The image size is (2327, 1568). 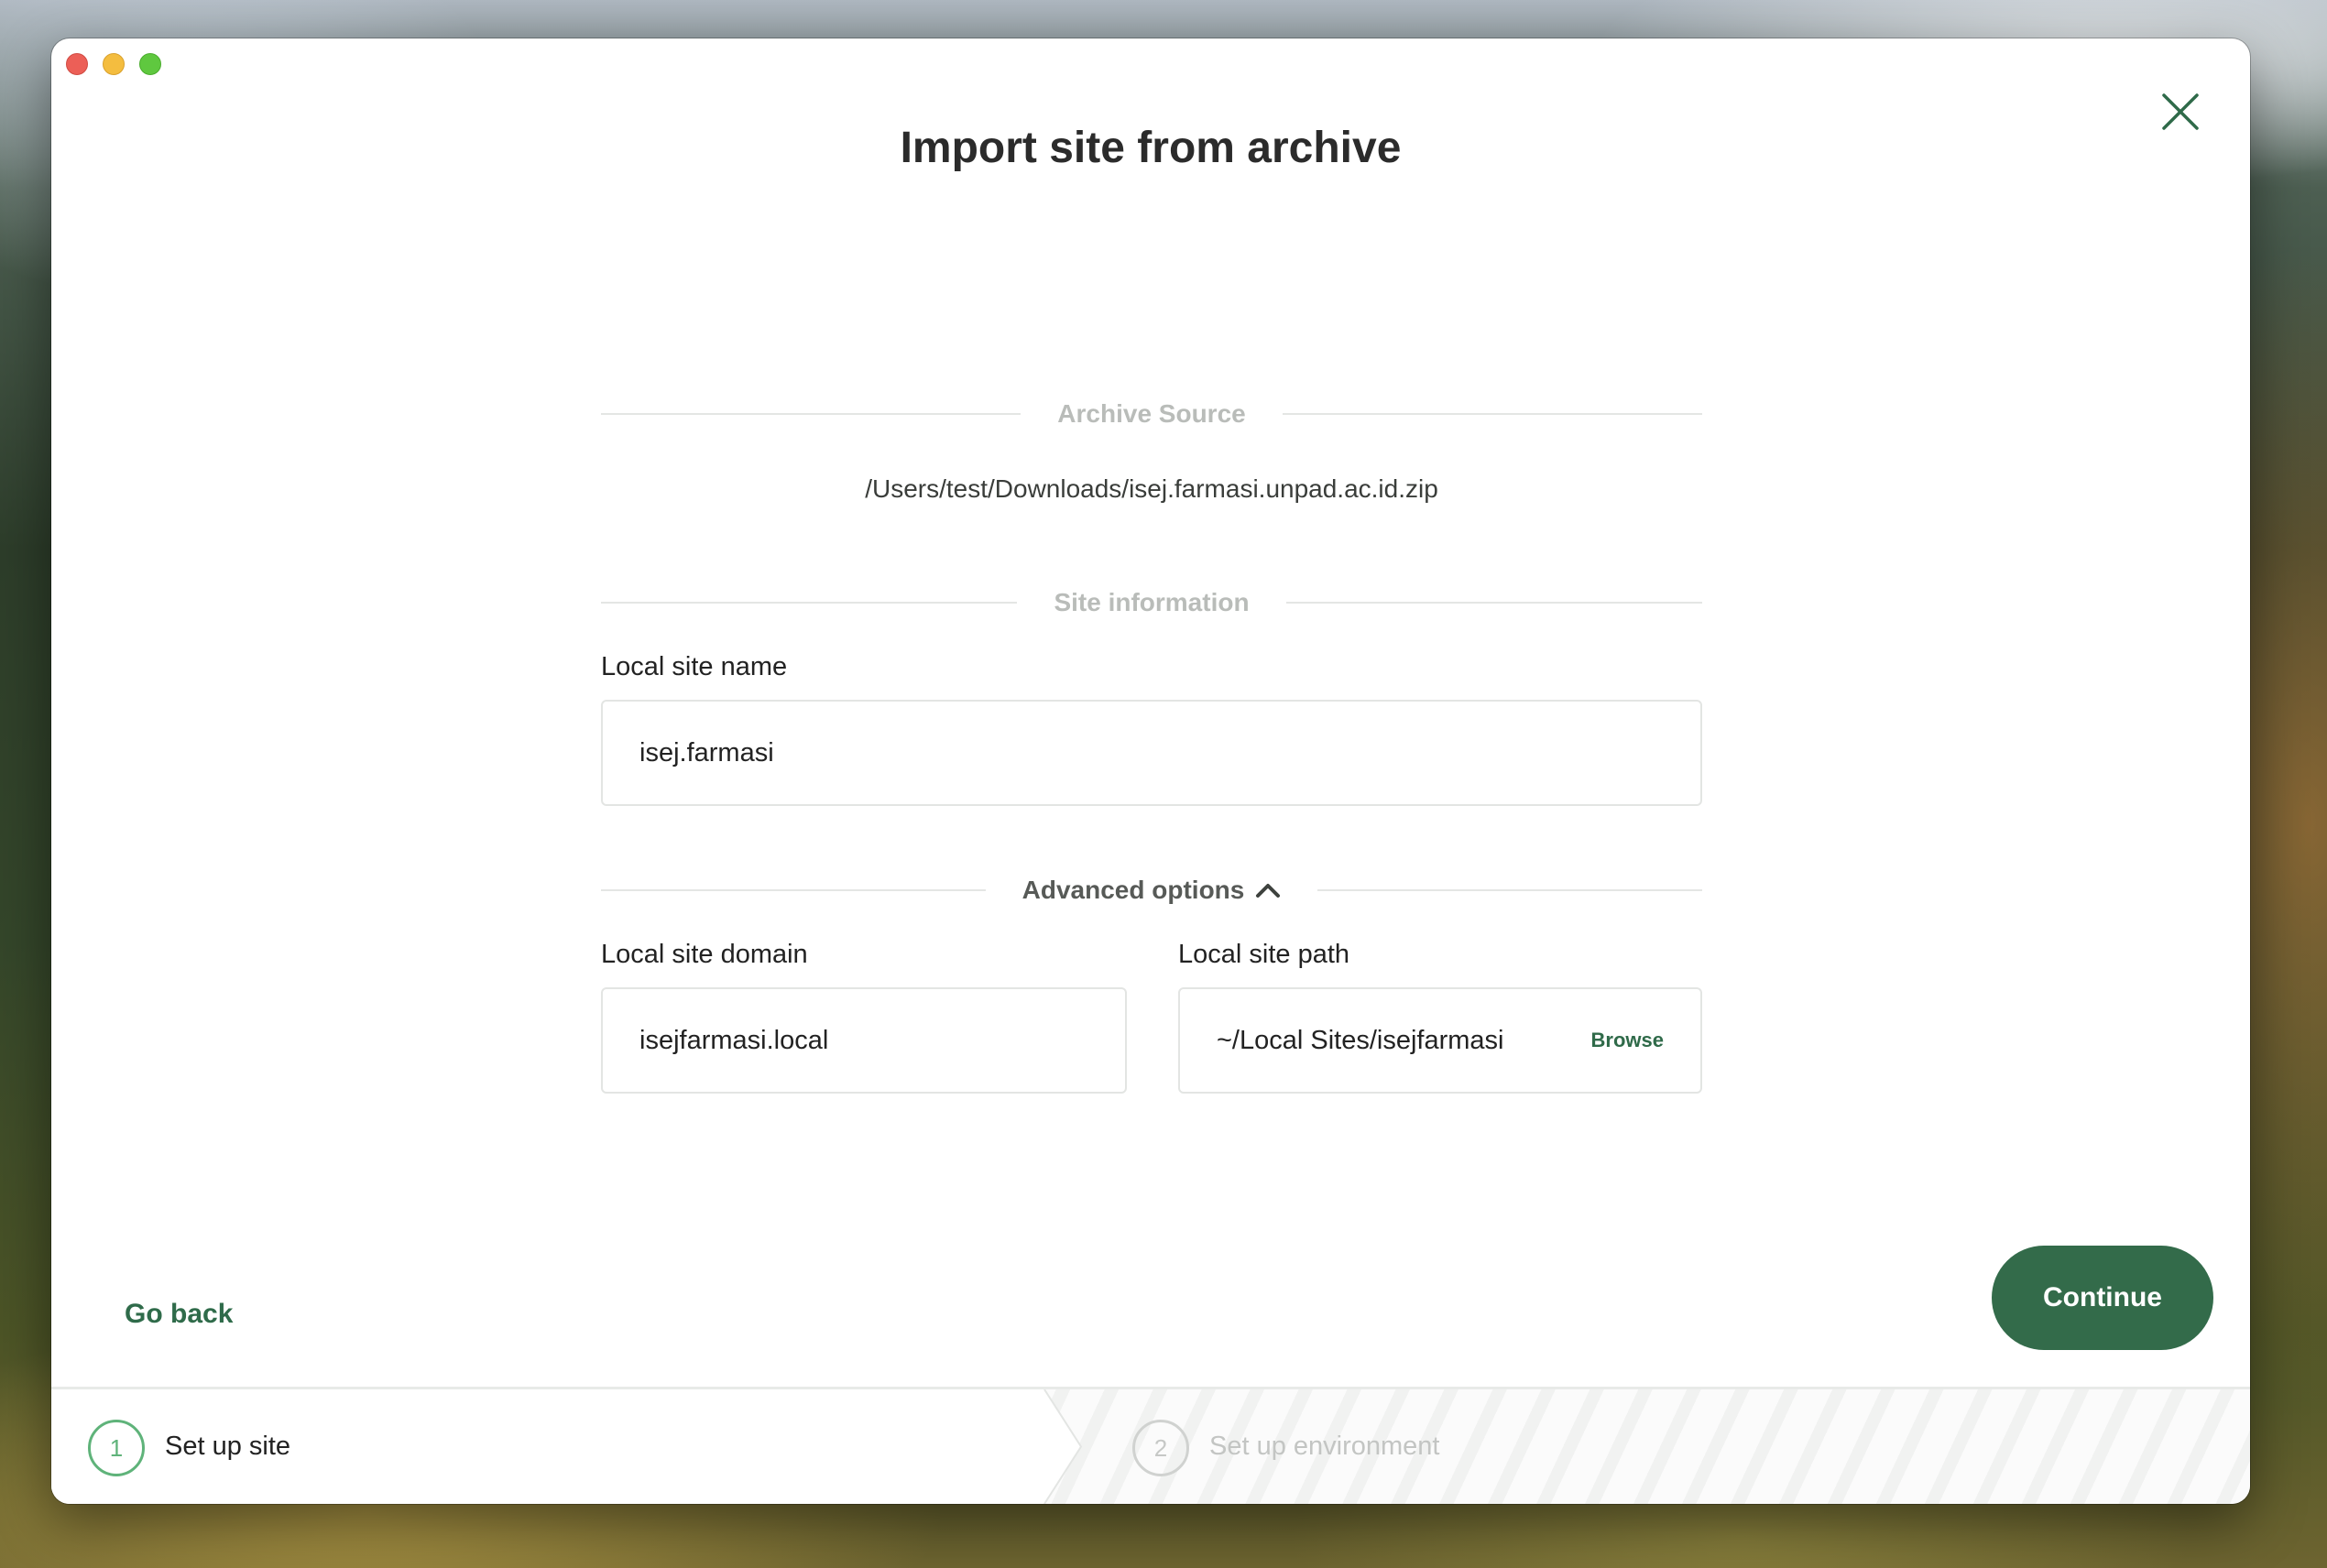 What do you see at coordinates (1268, 891) in the screenshot?
I see `chevron-up-icon` at bounding box center [1268, 891].